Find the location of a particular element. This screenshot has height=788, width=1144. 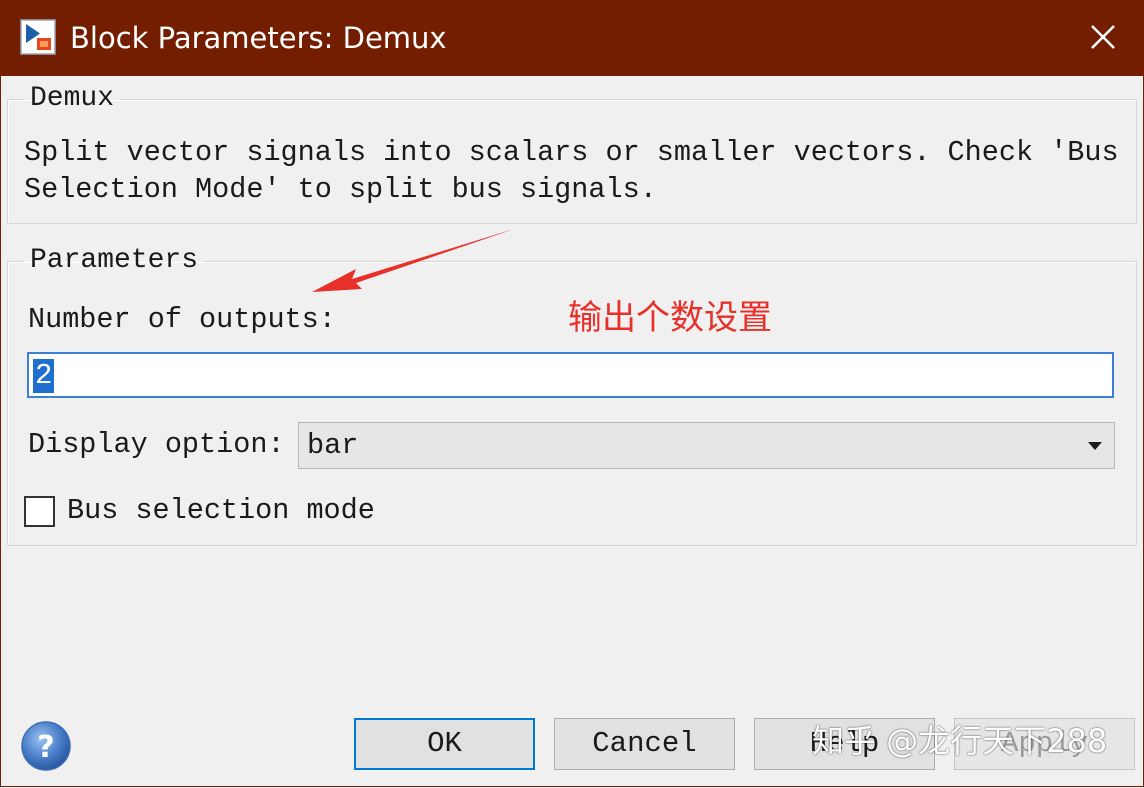

close-icon is located at coordinates (1103, 37).